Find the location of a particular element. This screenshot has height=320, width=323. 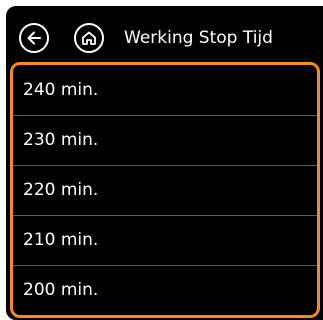

list-item-label: 200 min. is located at coordinates (61, 290).